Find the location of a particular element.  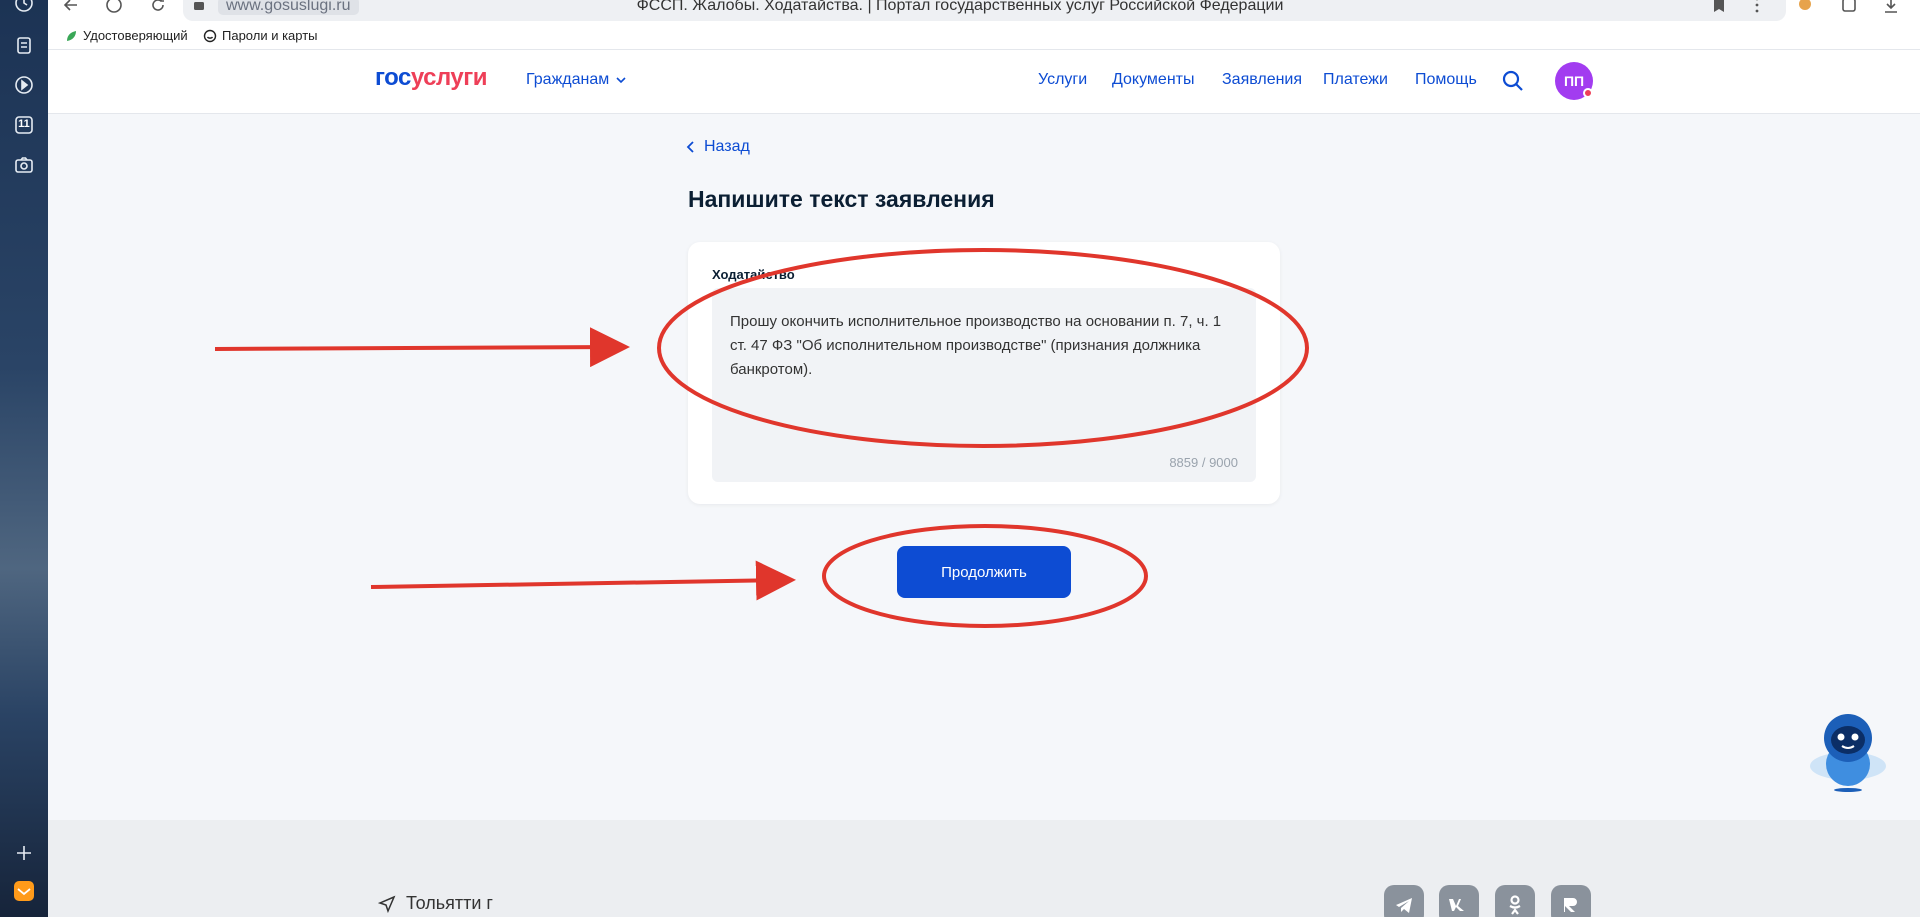

assistant-robot-icon is located at coordinates (1848, 749).